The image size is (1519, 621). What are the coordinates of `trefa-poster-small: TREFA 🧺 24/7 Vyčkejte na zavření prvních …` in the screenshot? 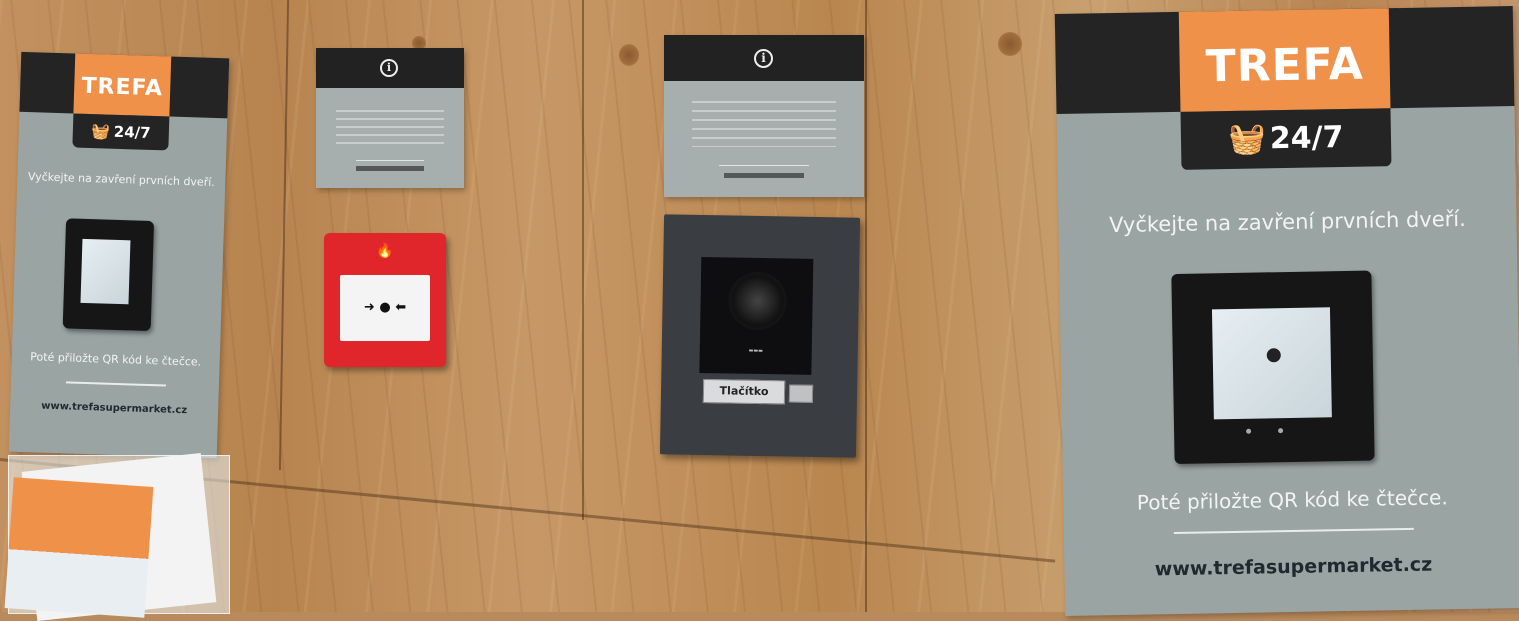 It's located at (119, 255).